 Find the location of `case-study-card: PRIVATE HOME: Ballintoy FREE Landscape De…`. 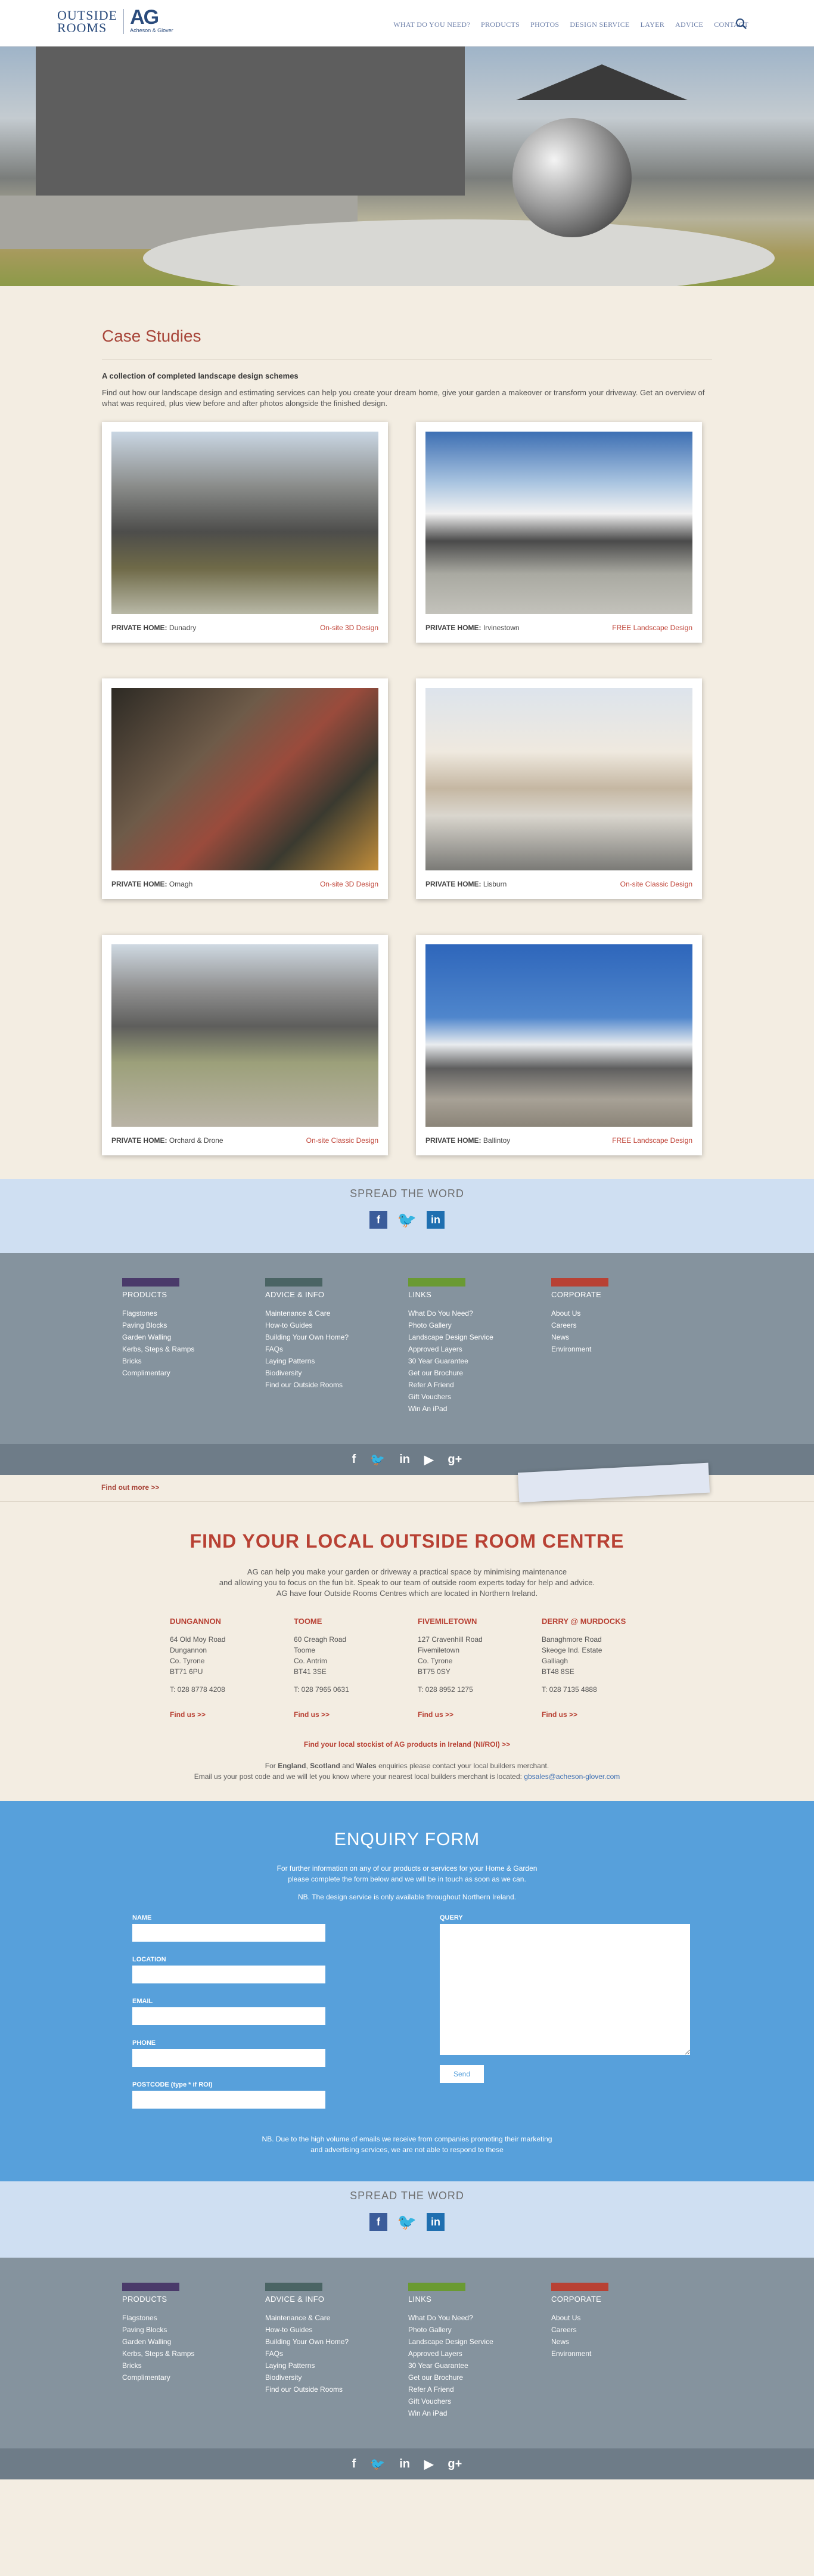

case-study-card: PRIVATE HOME: Ballintoy FREE Landscape De… is located at coordinates (559, 1045).